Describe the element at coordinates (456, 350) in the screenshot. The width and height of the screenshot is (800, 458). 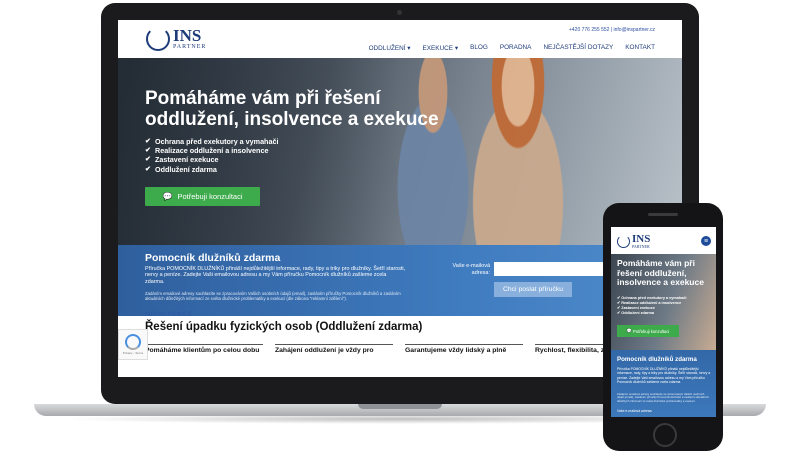
I see `column-heading: Garantujeme vždy lidský a plně` at that location.